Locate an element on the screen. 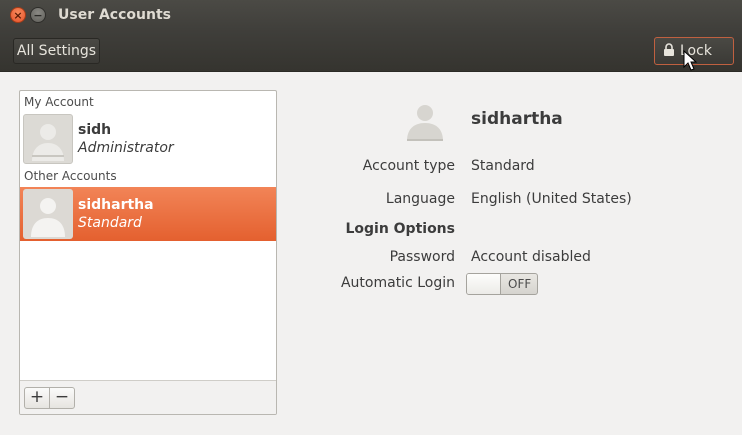 This screenshot has height=435, width=742. close-button: × is located at coordinates (18, 15).